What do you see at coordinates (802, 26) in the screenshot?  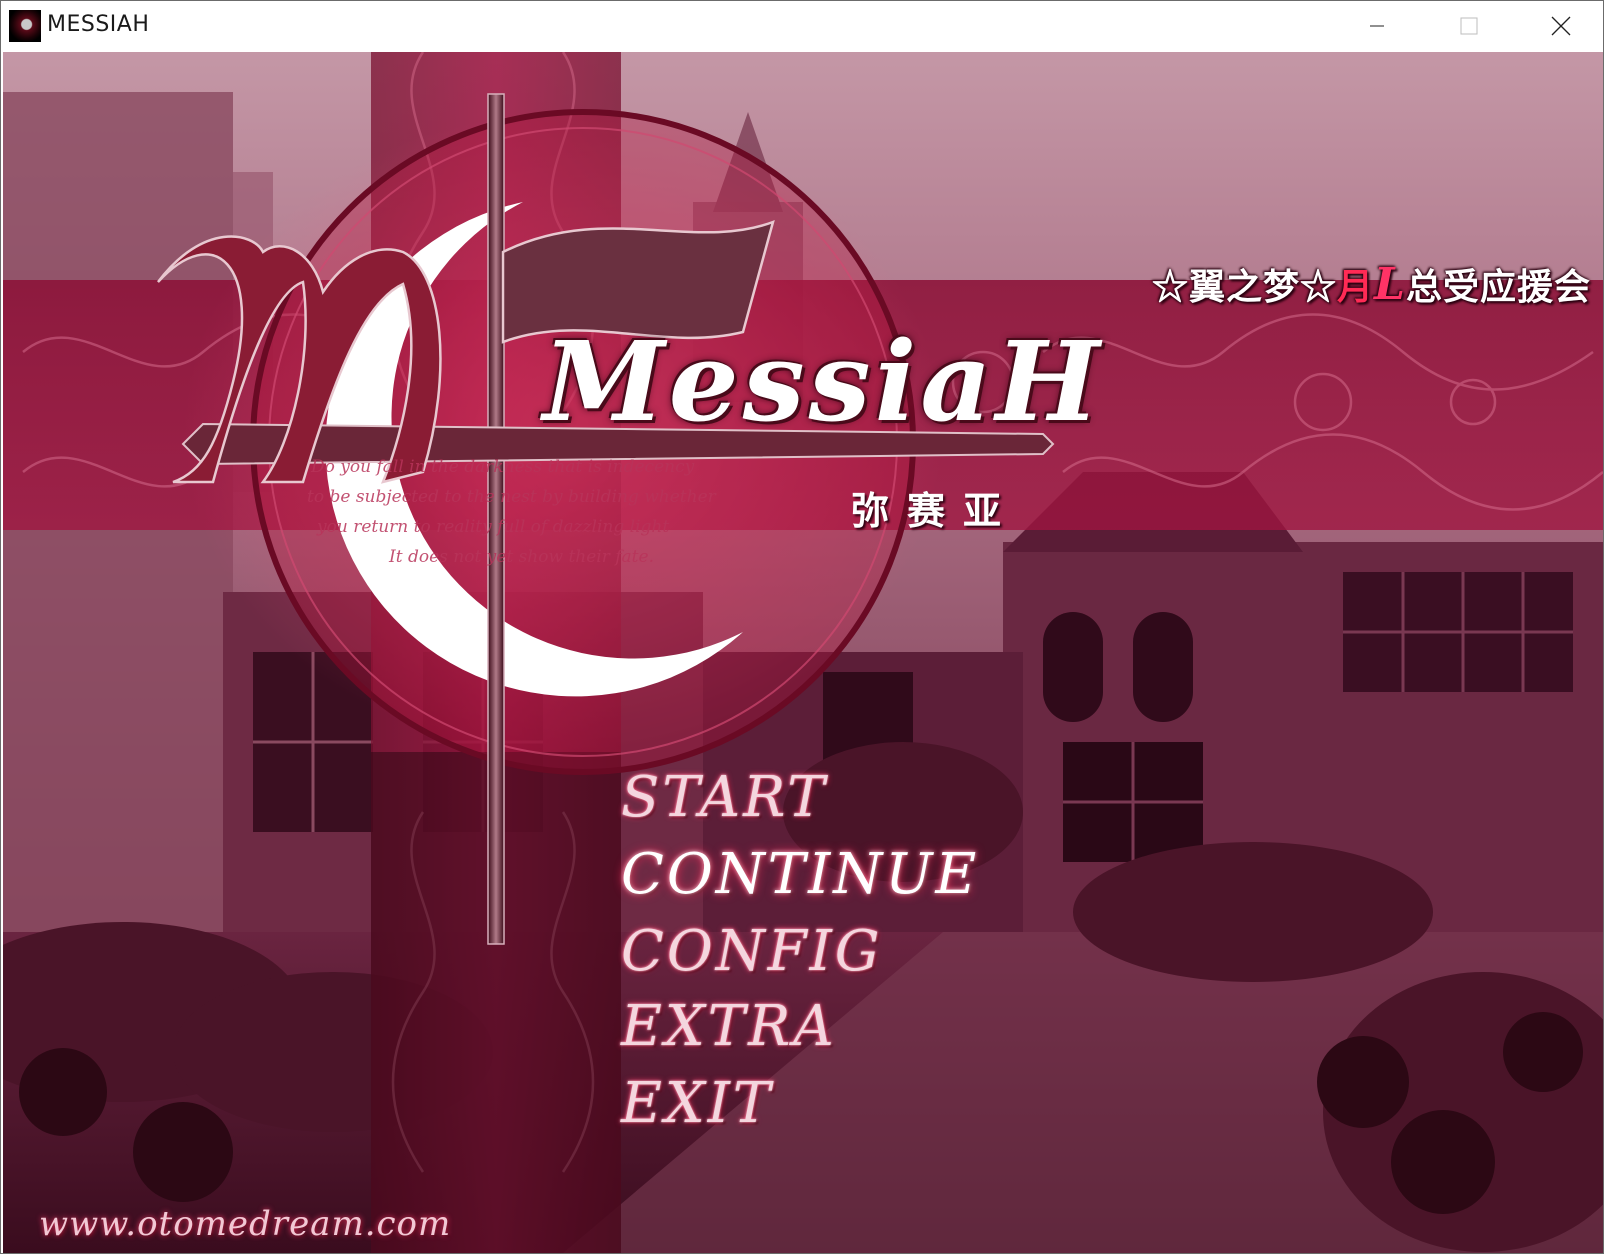 I see `title-bar: MESSIAH` at bounding box center [802, 26].